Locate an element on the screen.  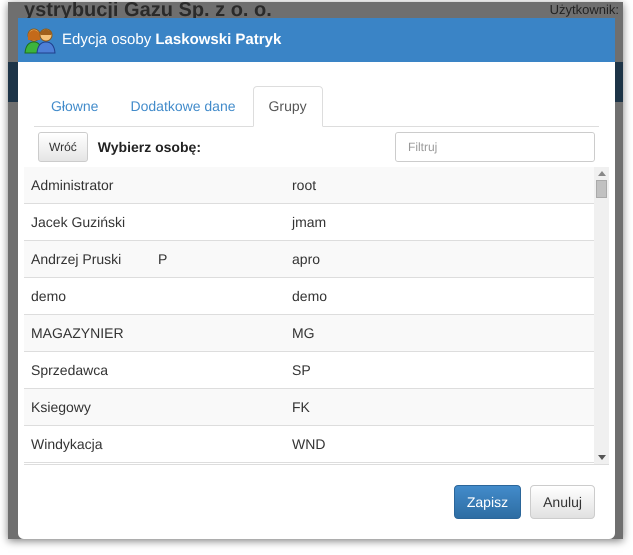
table-cell-text: MAGAZYNIER is located at coordinates (77, 333).